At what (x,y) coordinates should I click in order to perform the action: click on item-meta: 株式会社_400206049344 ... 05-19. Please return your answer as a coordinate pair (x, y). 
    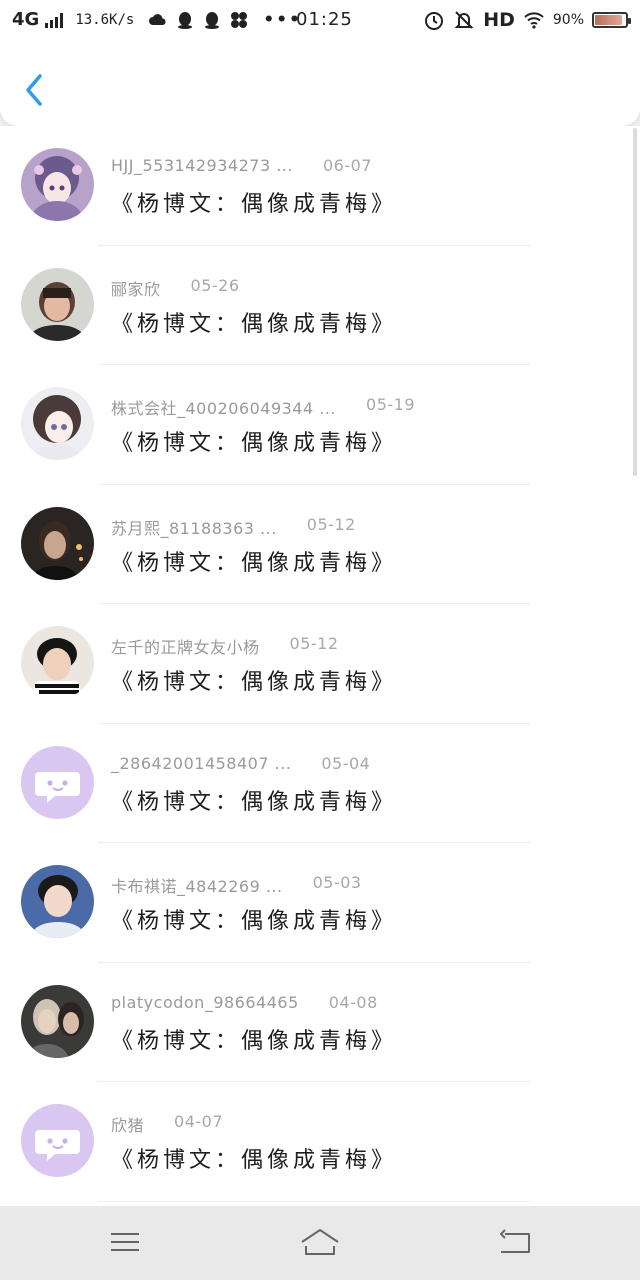
    Looking at the image, I should click on (263, 407).